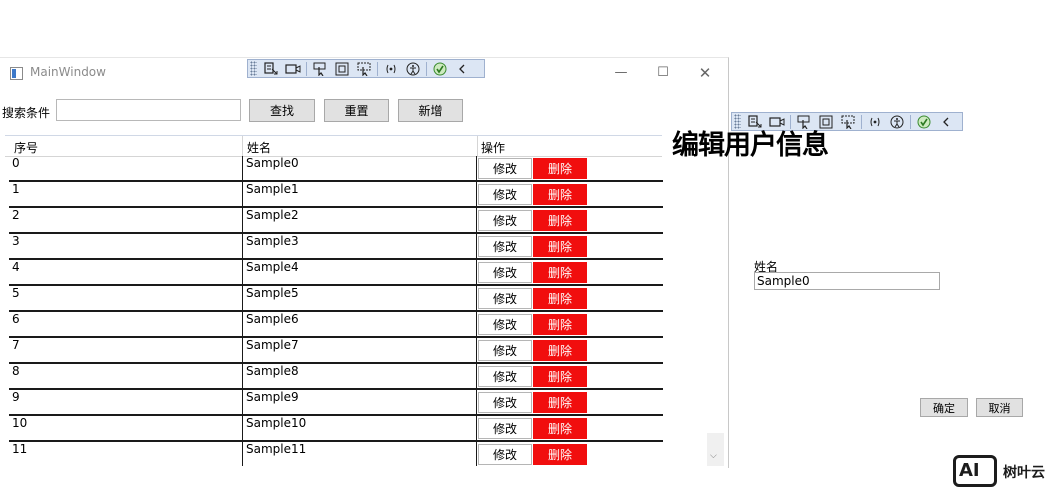 This screenshot has width=1056, height=500. I want to click on table-row: 4 Sample4 修改 删除, so click(359, 273).